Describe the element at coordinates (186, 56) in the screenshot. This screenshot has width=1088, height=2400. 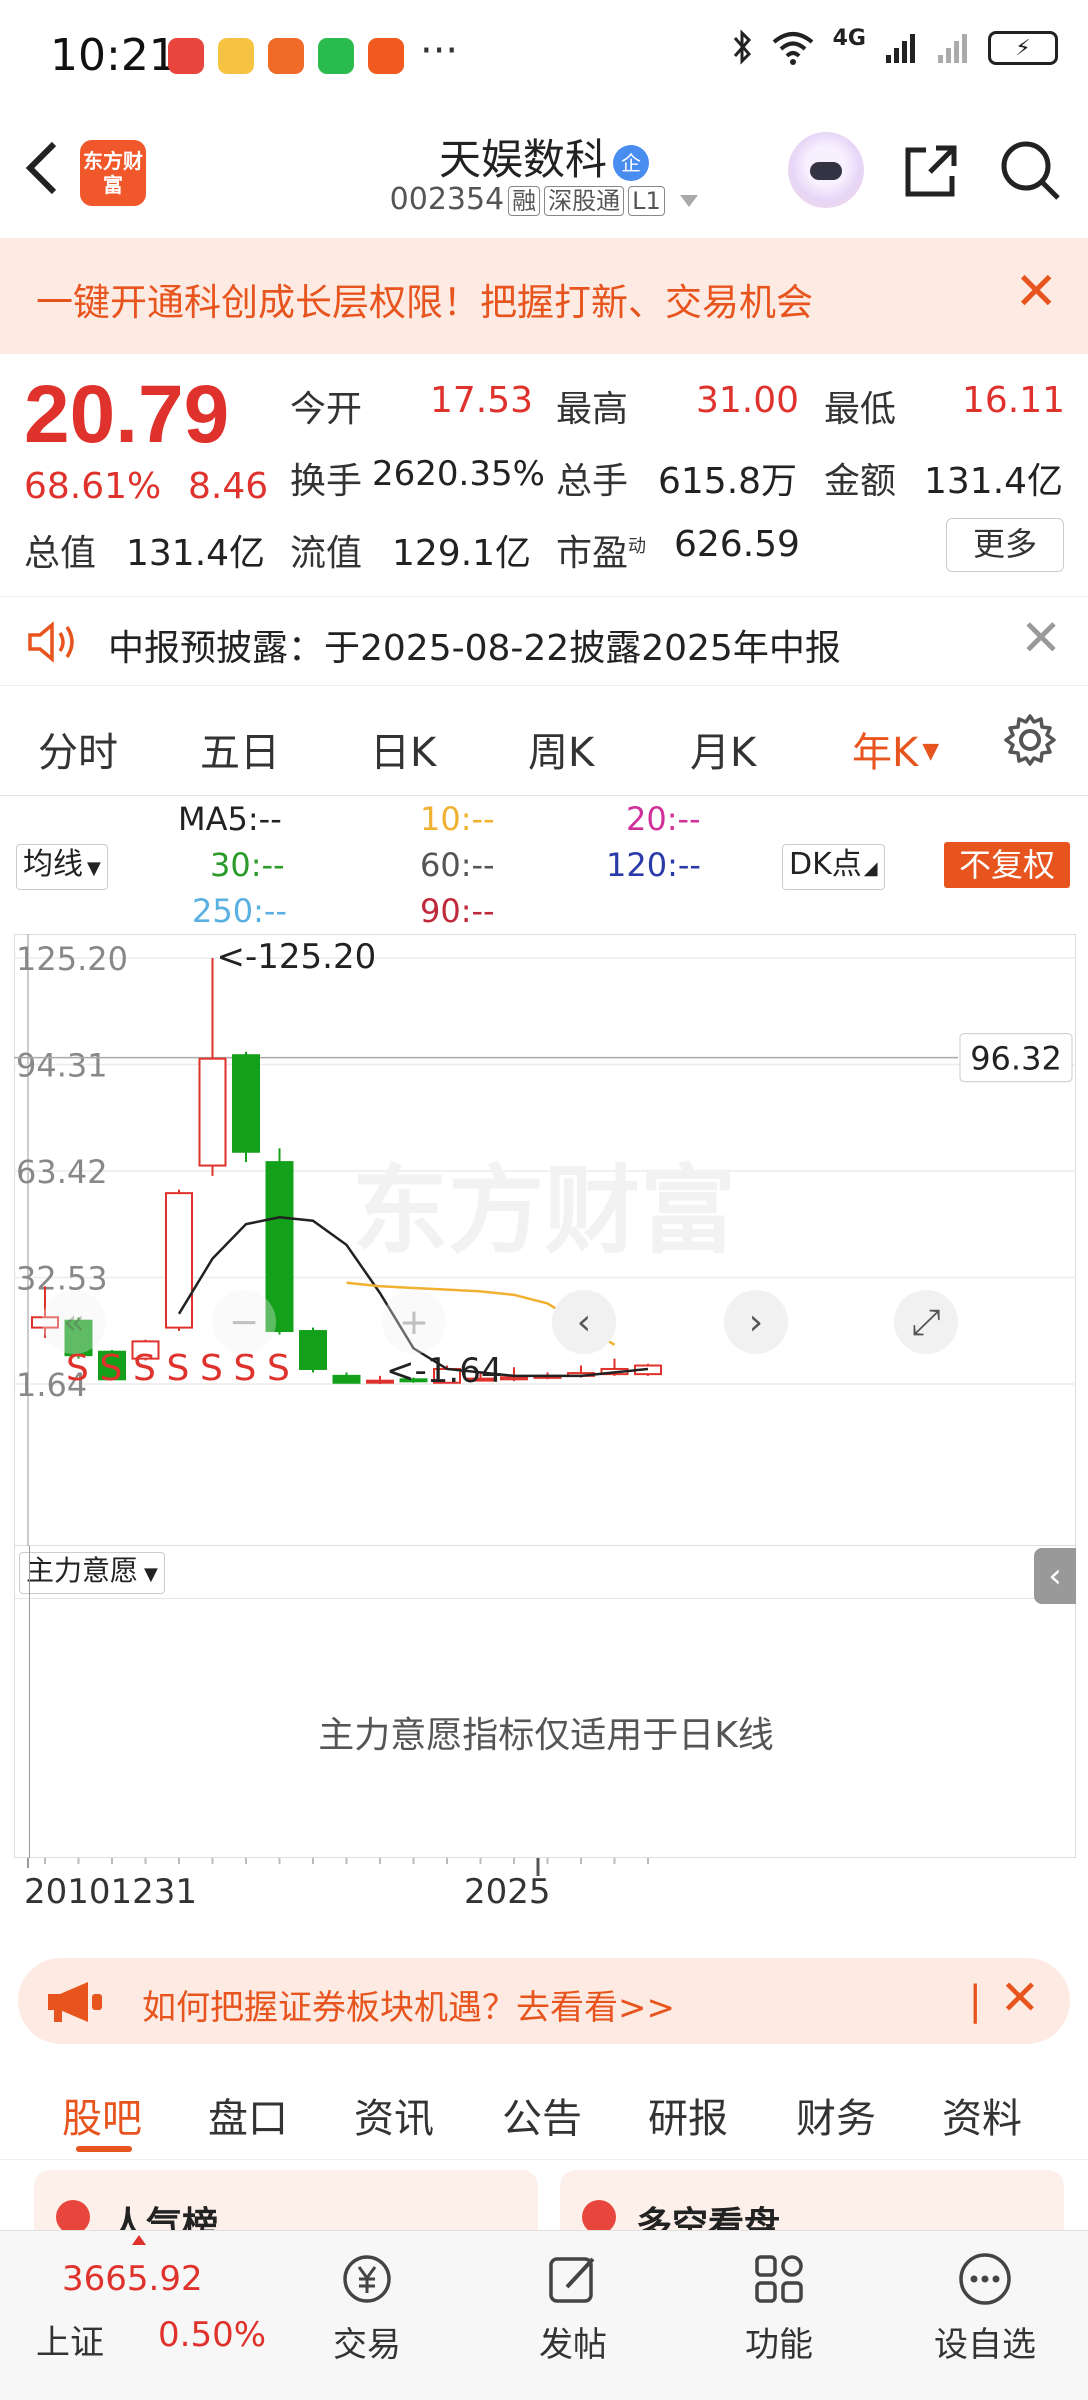
I see `huawei-app-icon` at that location.